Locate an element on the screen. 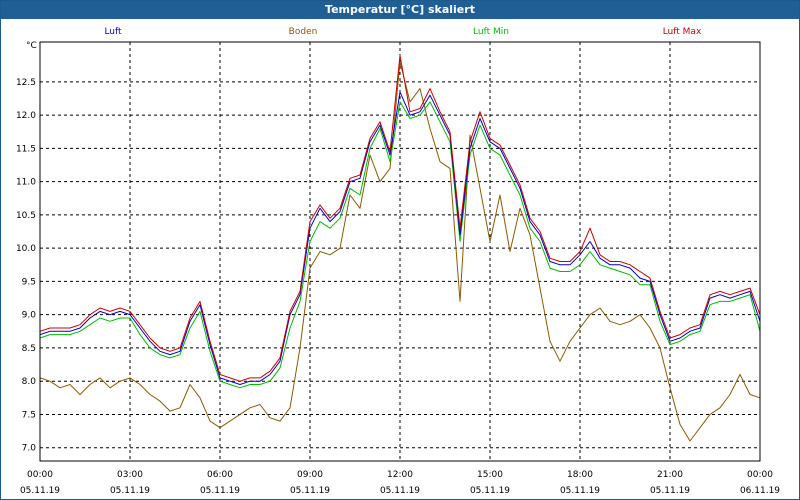 Image resolution: width=800 pixels, height=500 pixels. y-tick-label: 8.5 is located at coordinates (29, 349).